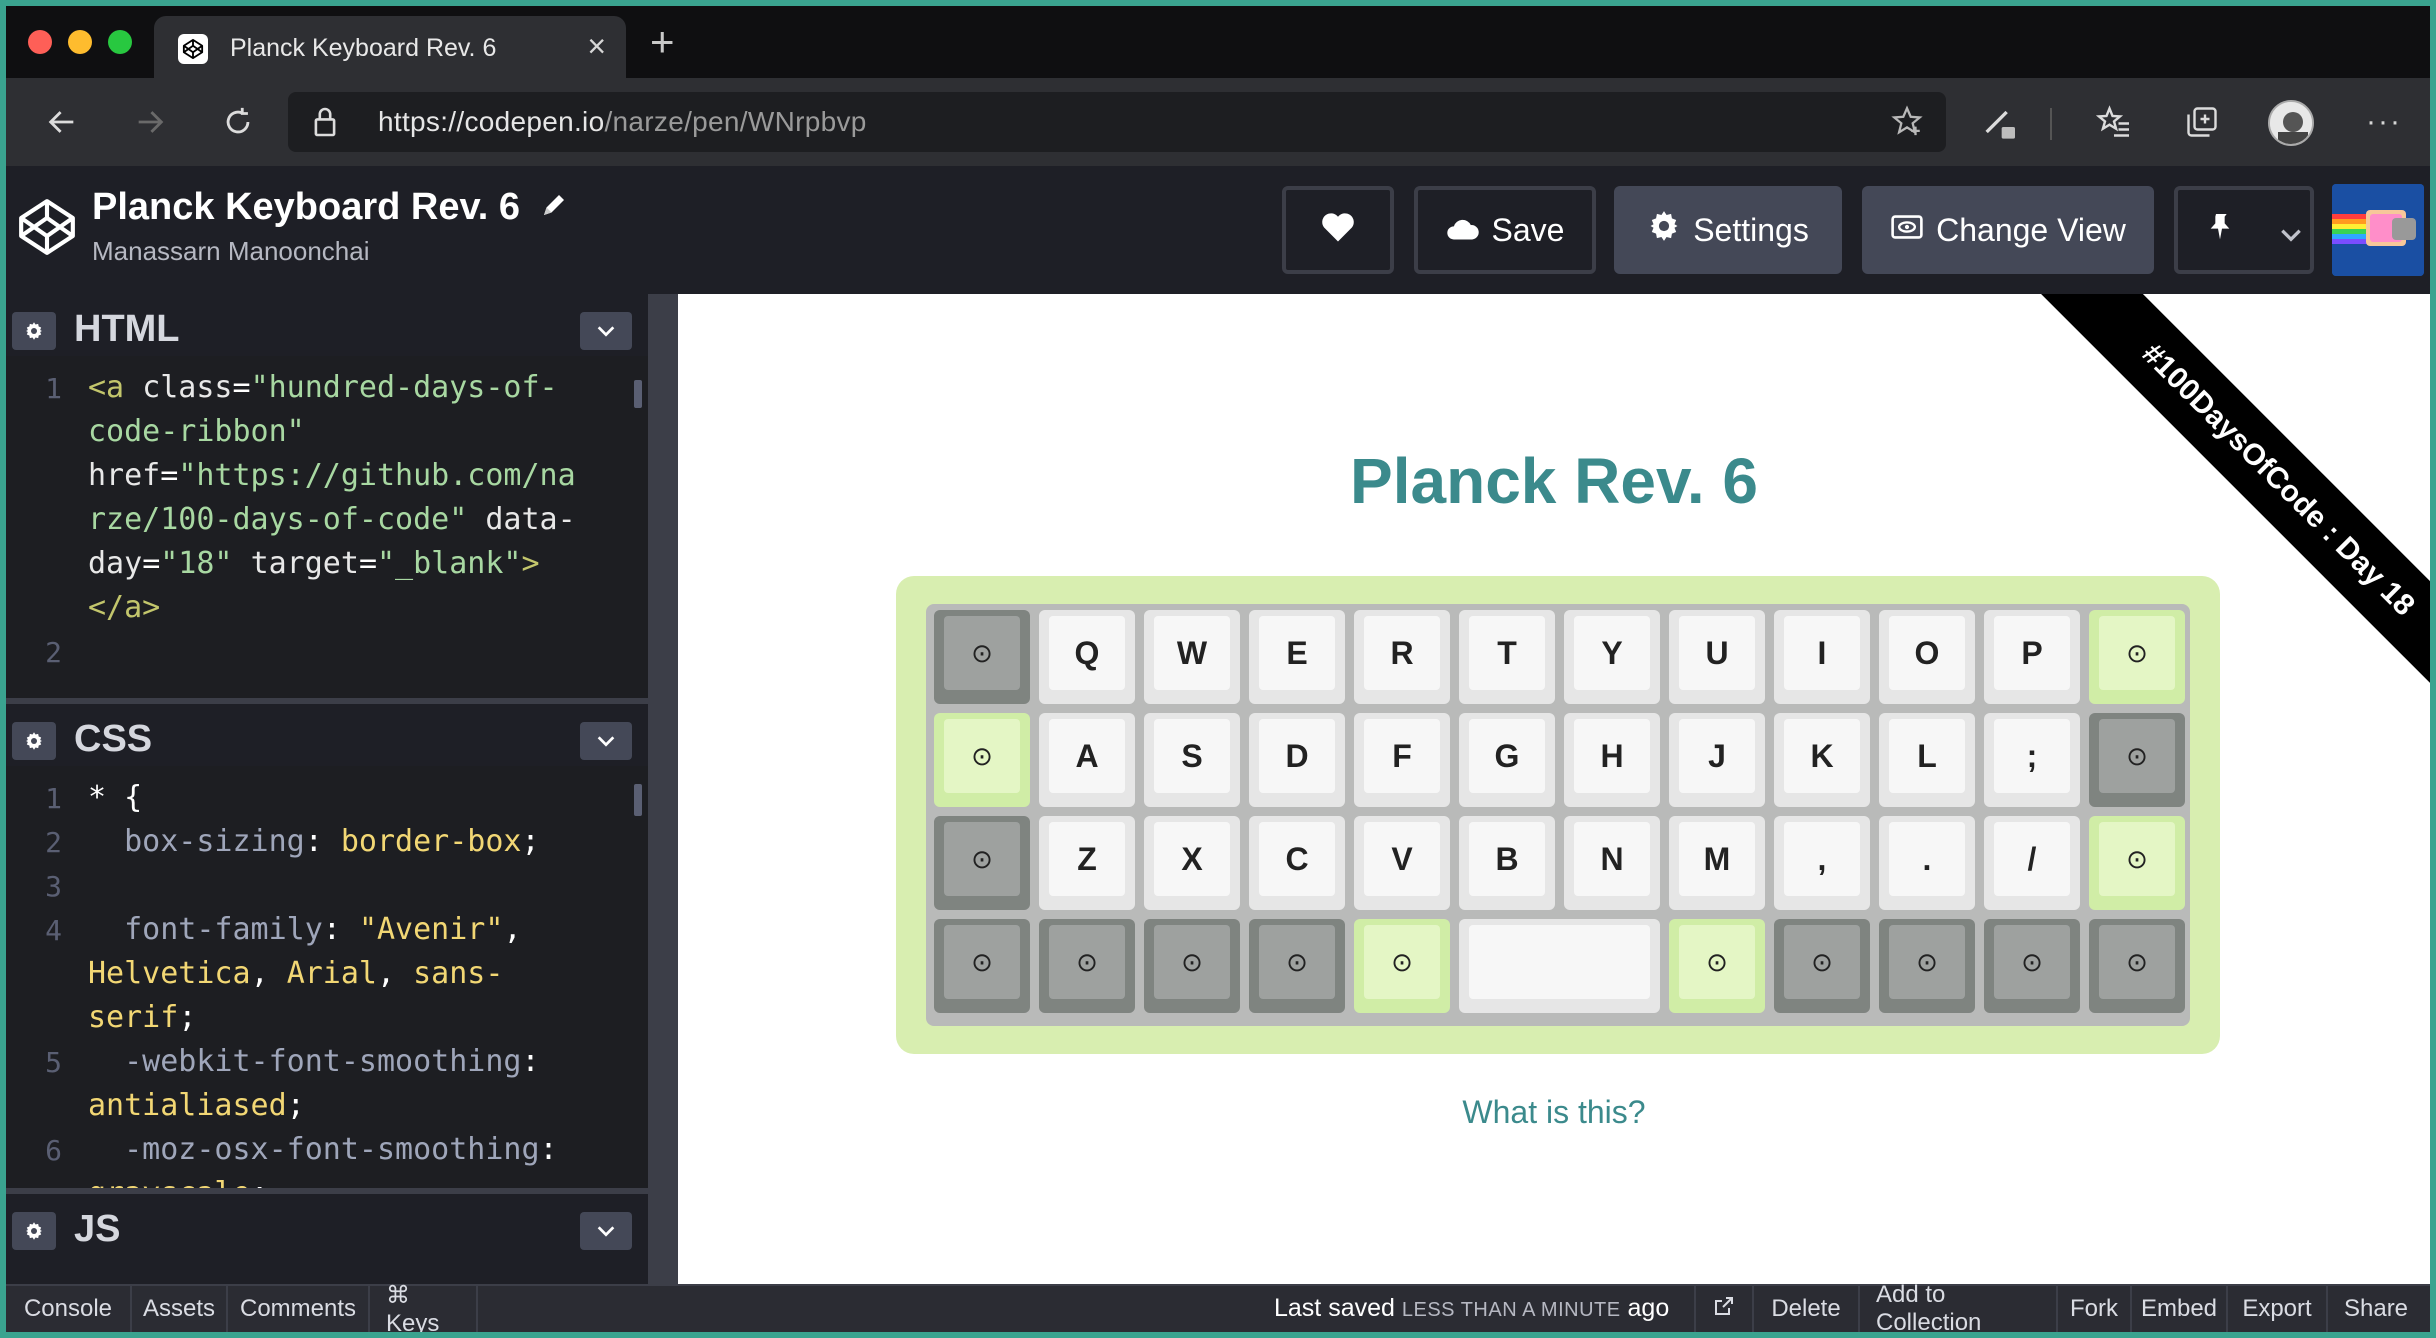 The image size is (2436, 1338). Describe the element at coordinates (1402, 760) in the screenshot. I see `key-F: F` at that location.